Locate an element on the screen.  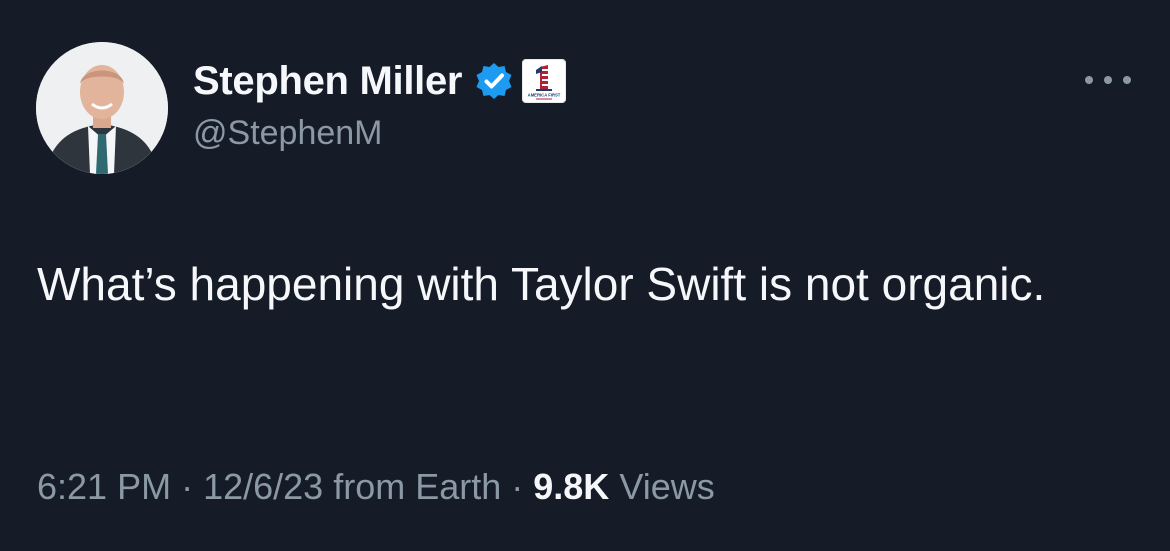
america-first-legal-logo: AMERICA FIRST is located at coordinates (544, 81).